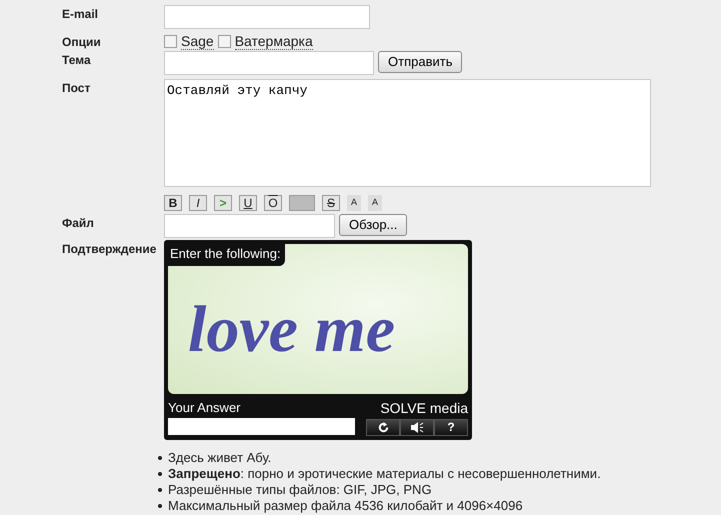 This screenshot has height=515, width=721. I want to click on option-label: Sage, so click(197, 41).